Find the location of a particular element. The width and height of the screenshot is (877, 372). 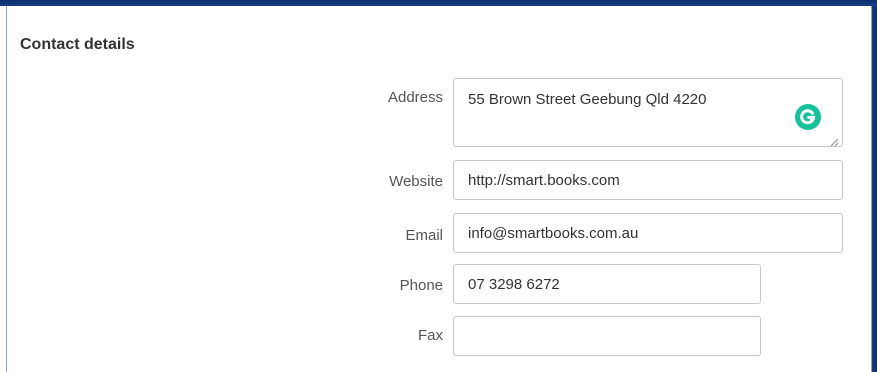

window-right-border is located at coordinates (874, 189).